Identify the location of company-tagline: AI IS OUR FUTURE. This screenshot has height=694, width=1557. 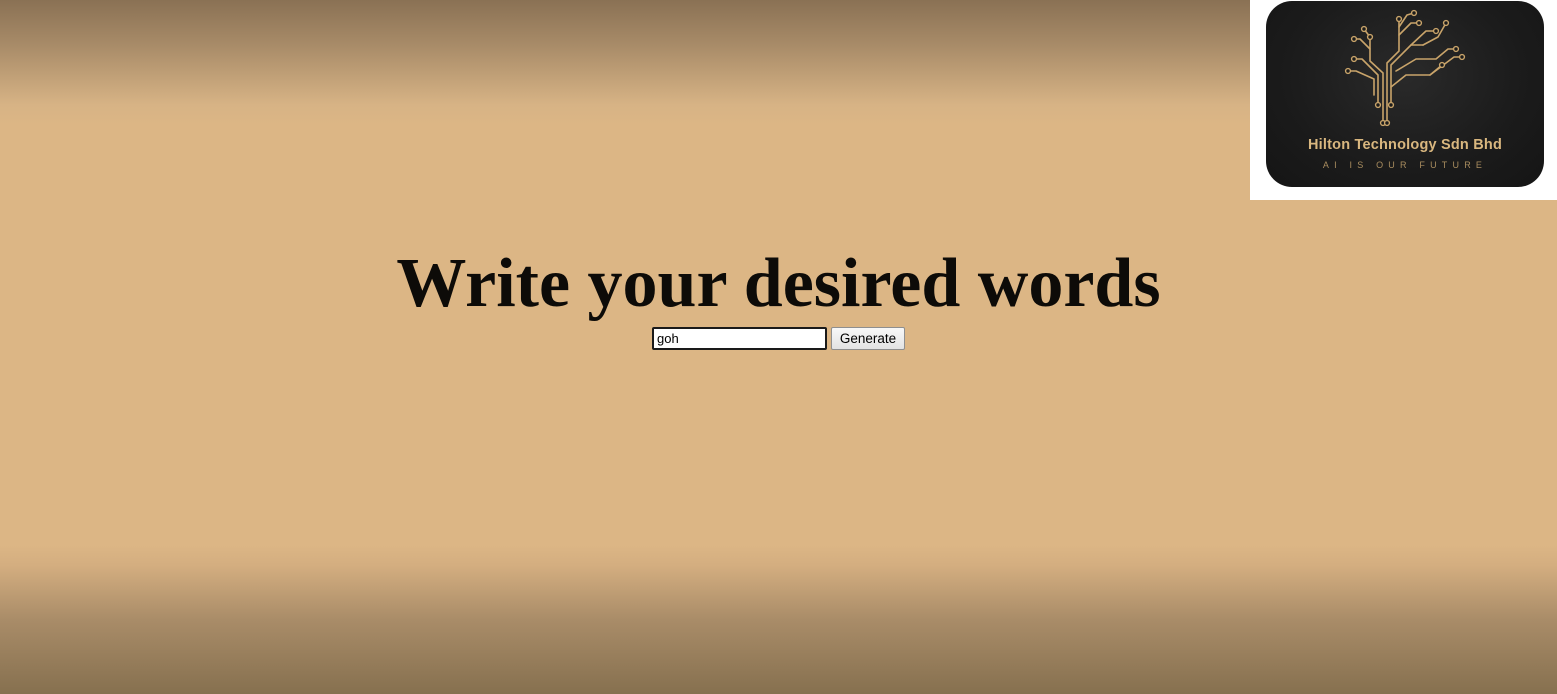
(1405, 165).